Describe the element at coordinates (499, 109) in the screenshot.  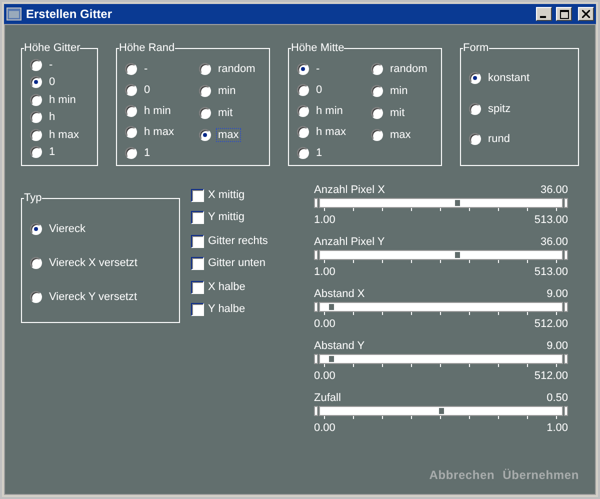
I see `radio-label: spitz` at that location.